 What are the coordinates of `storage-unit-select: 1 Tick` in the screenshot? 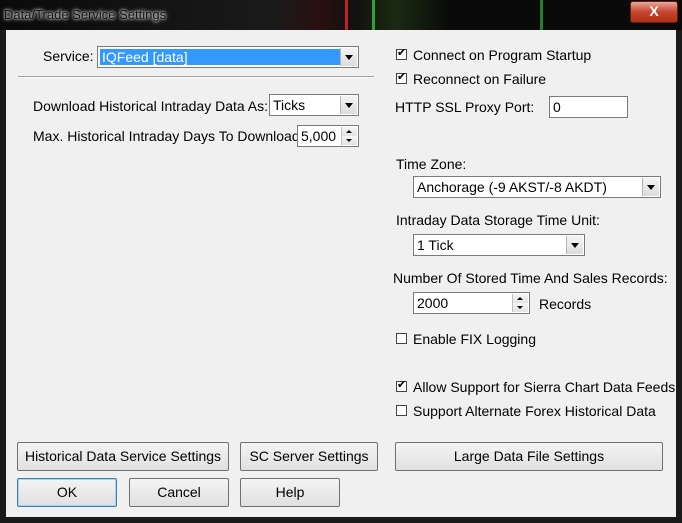 It's located at (499, 245).